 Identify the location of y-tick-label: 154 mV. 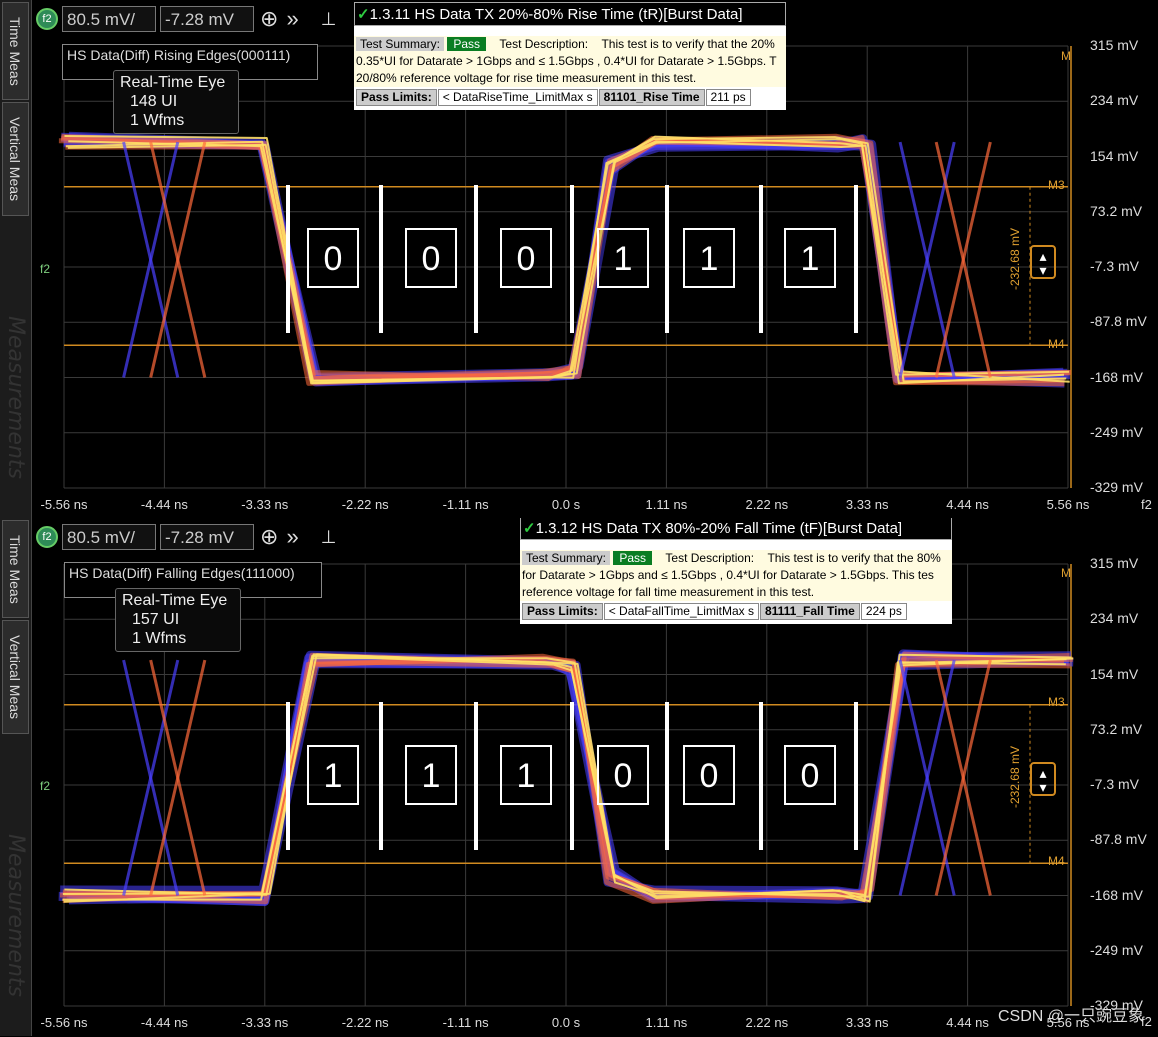
(1114, 673).